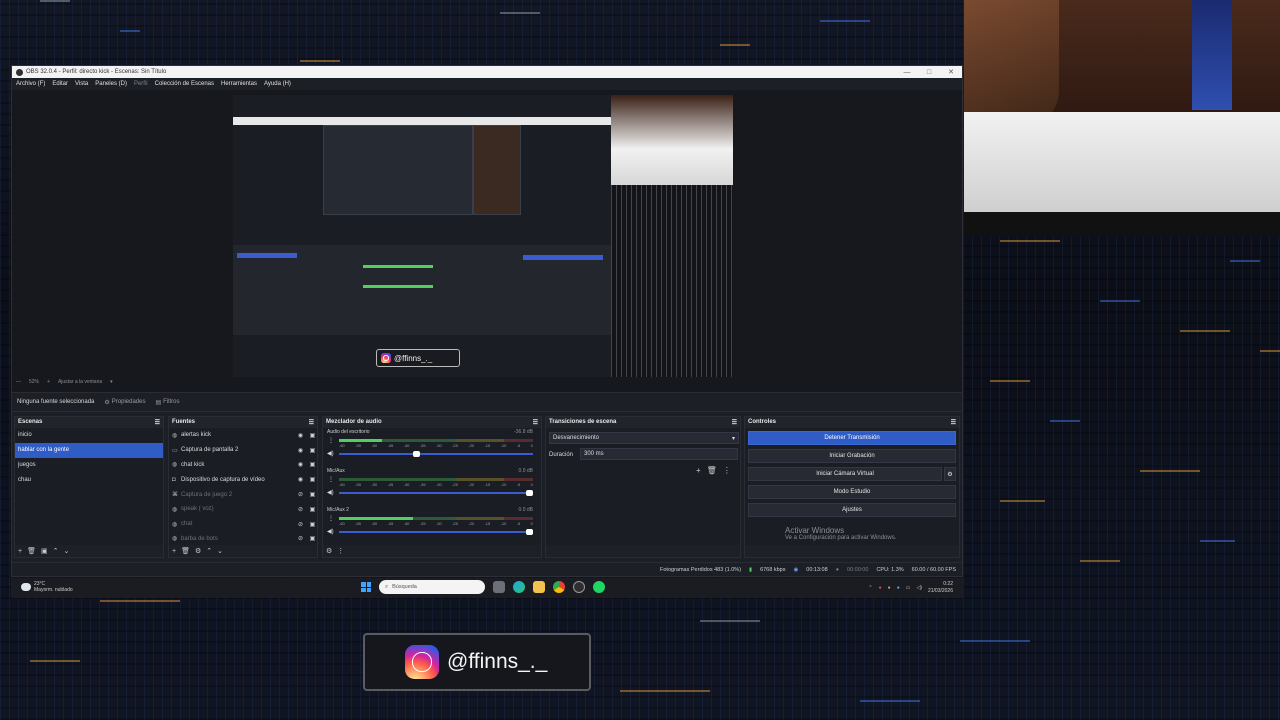 Image resolution: width=1280 pixels, height=720 pixels. What do you see at coordinates (44, 551) in the screenshot?
I see `scene-filters-icon: ▣` at bounding box center [44, 551].